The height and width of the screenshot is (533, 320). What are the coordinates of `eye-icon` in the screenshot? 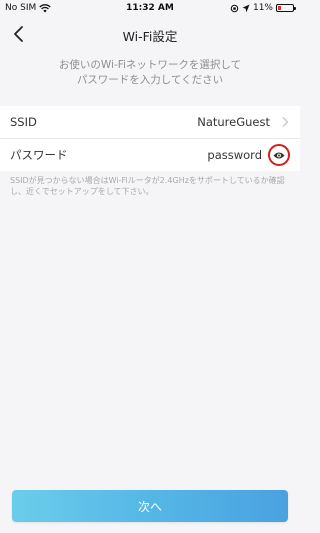 It's located at (279, 155).